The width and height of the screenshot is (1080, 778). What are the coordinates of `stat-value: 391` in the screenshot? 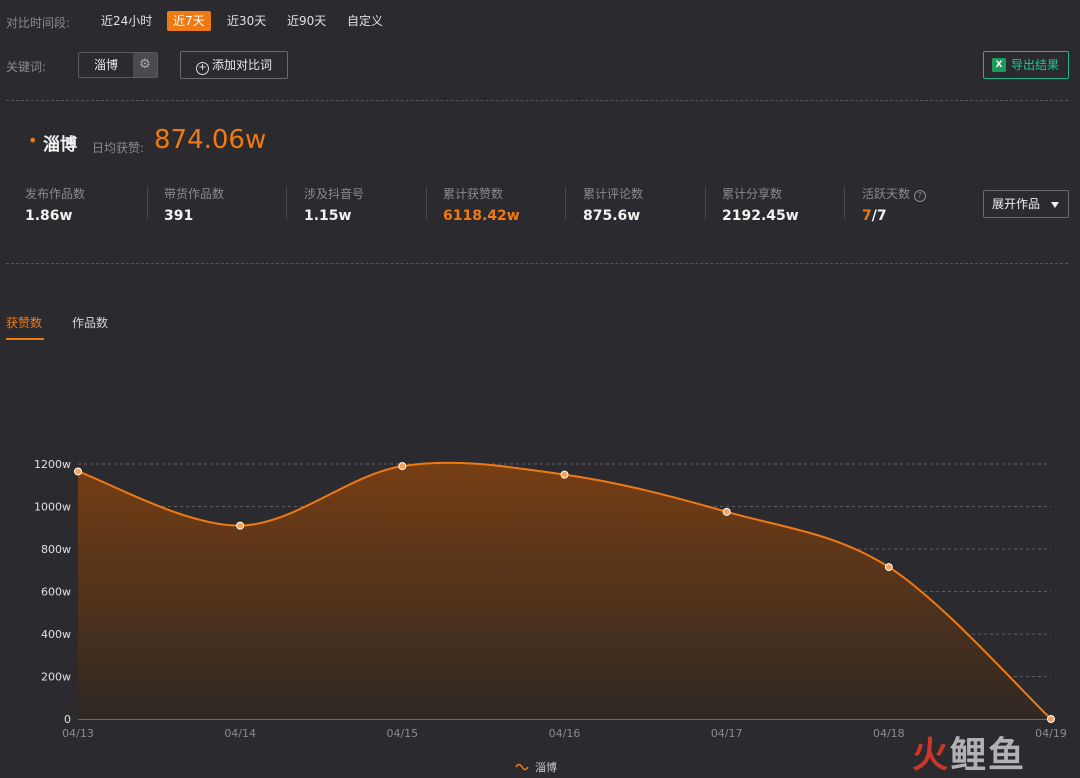 It's located at (179, 216).